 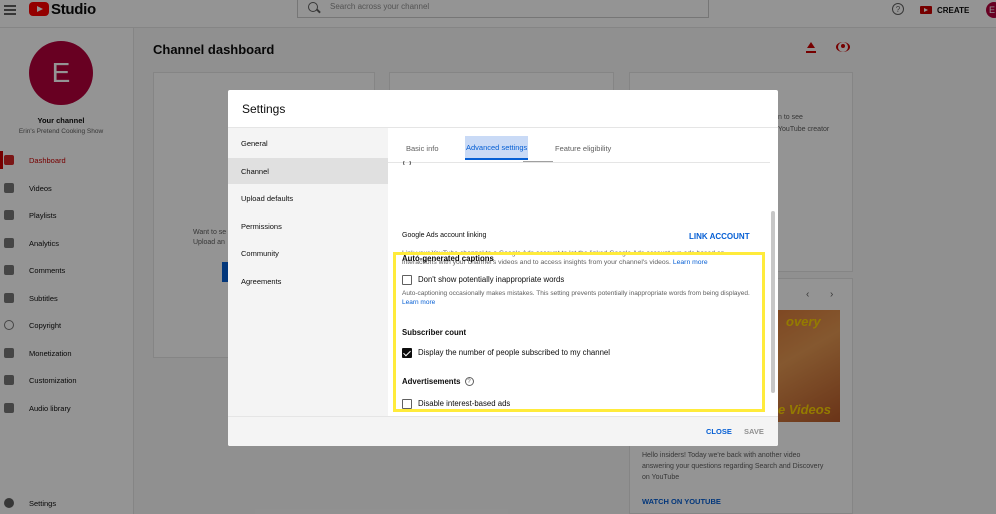 I want to click on tab-advanced-settings: Advanced settings, so click(x=497, y=148).